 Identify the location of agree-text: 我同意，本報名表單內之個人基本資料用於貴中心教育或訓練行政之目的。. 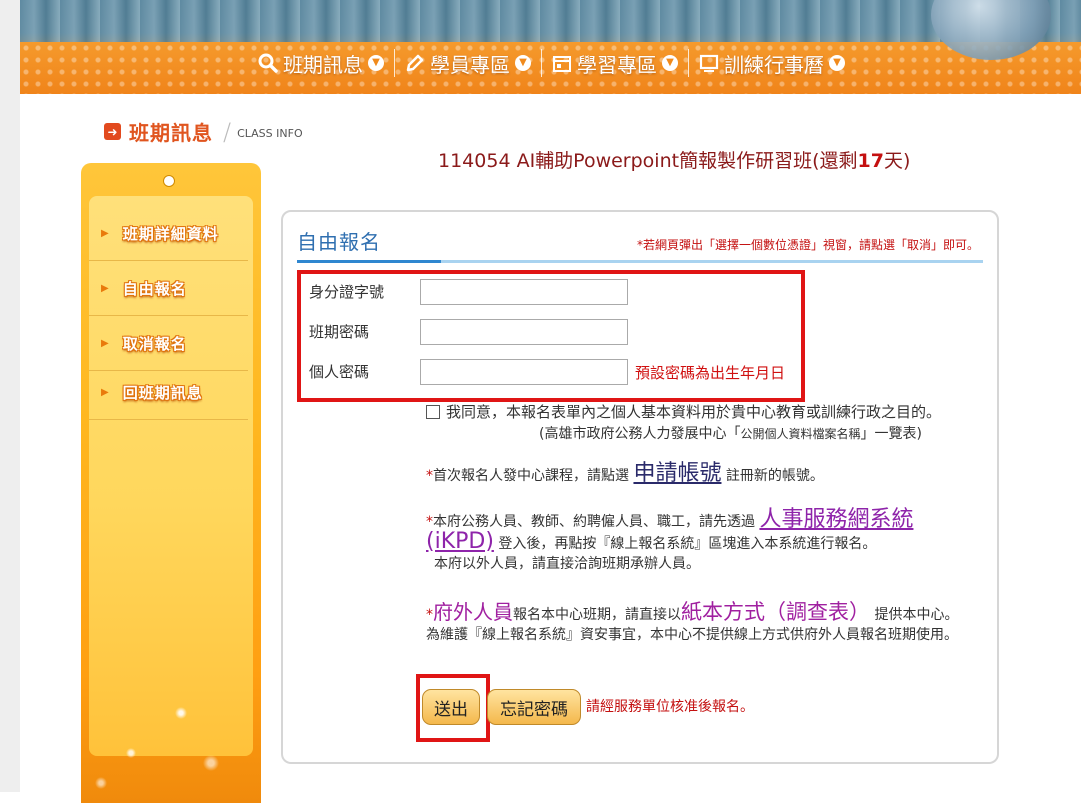
(694, 412).